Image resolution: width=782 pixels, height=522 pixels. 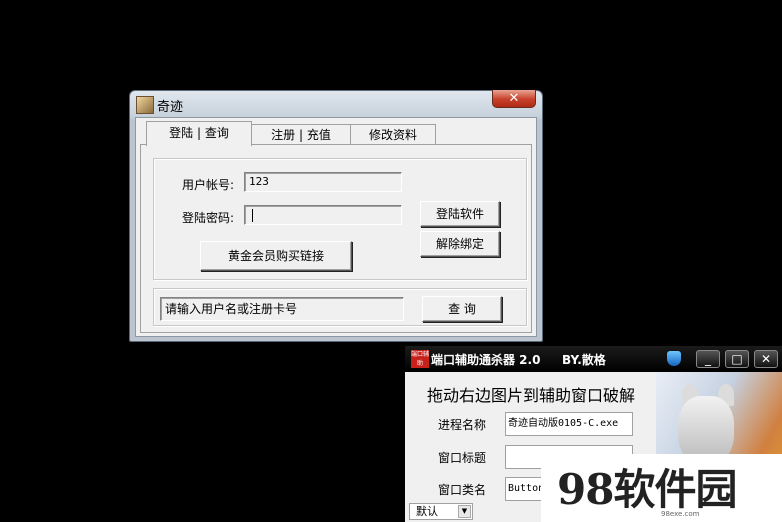 I want to click on tab-login-query: 登陆 | 查询, so click(x=199, y=133).